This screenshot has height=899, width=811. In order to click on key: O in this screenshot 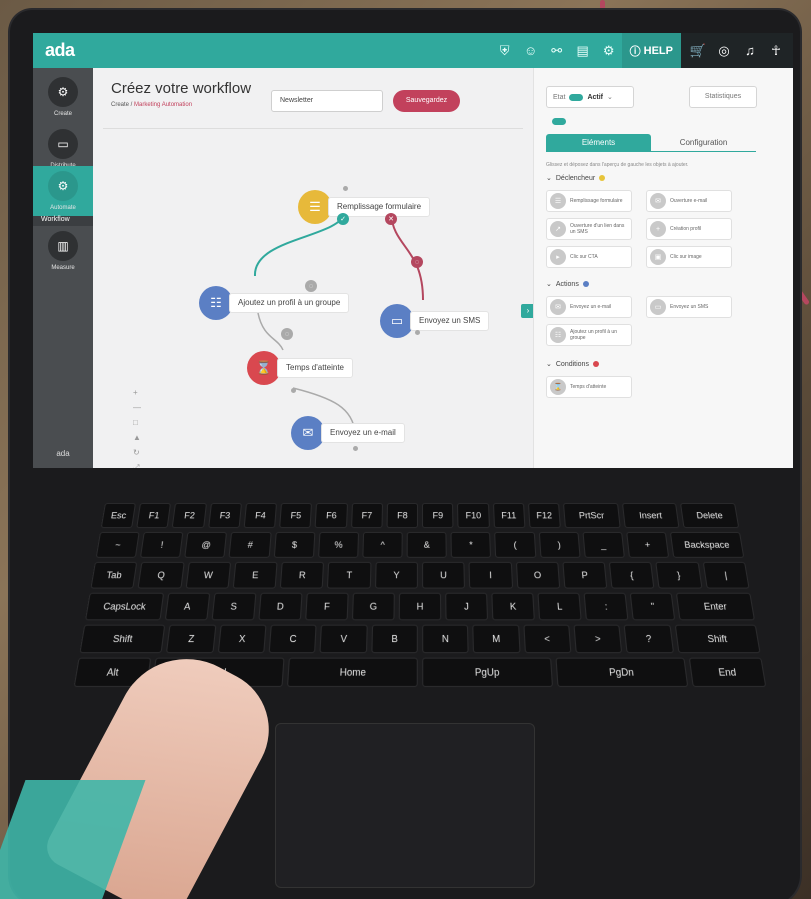, I will do `click(538, 575)`.